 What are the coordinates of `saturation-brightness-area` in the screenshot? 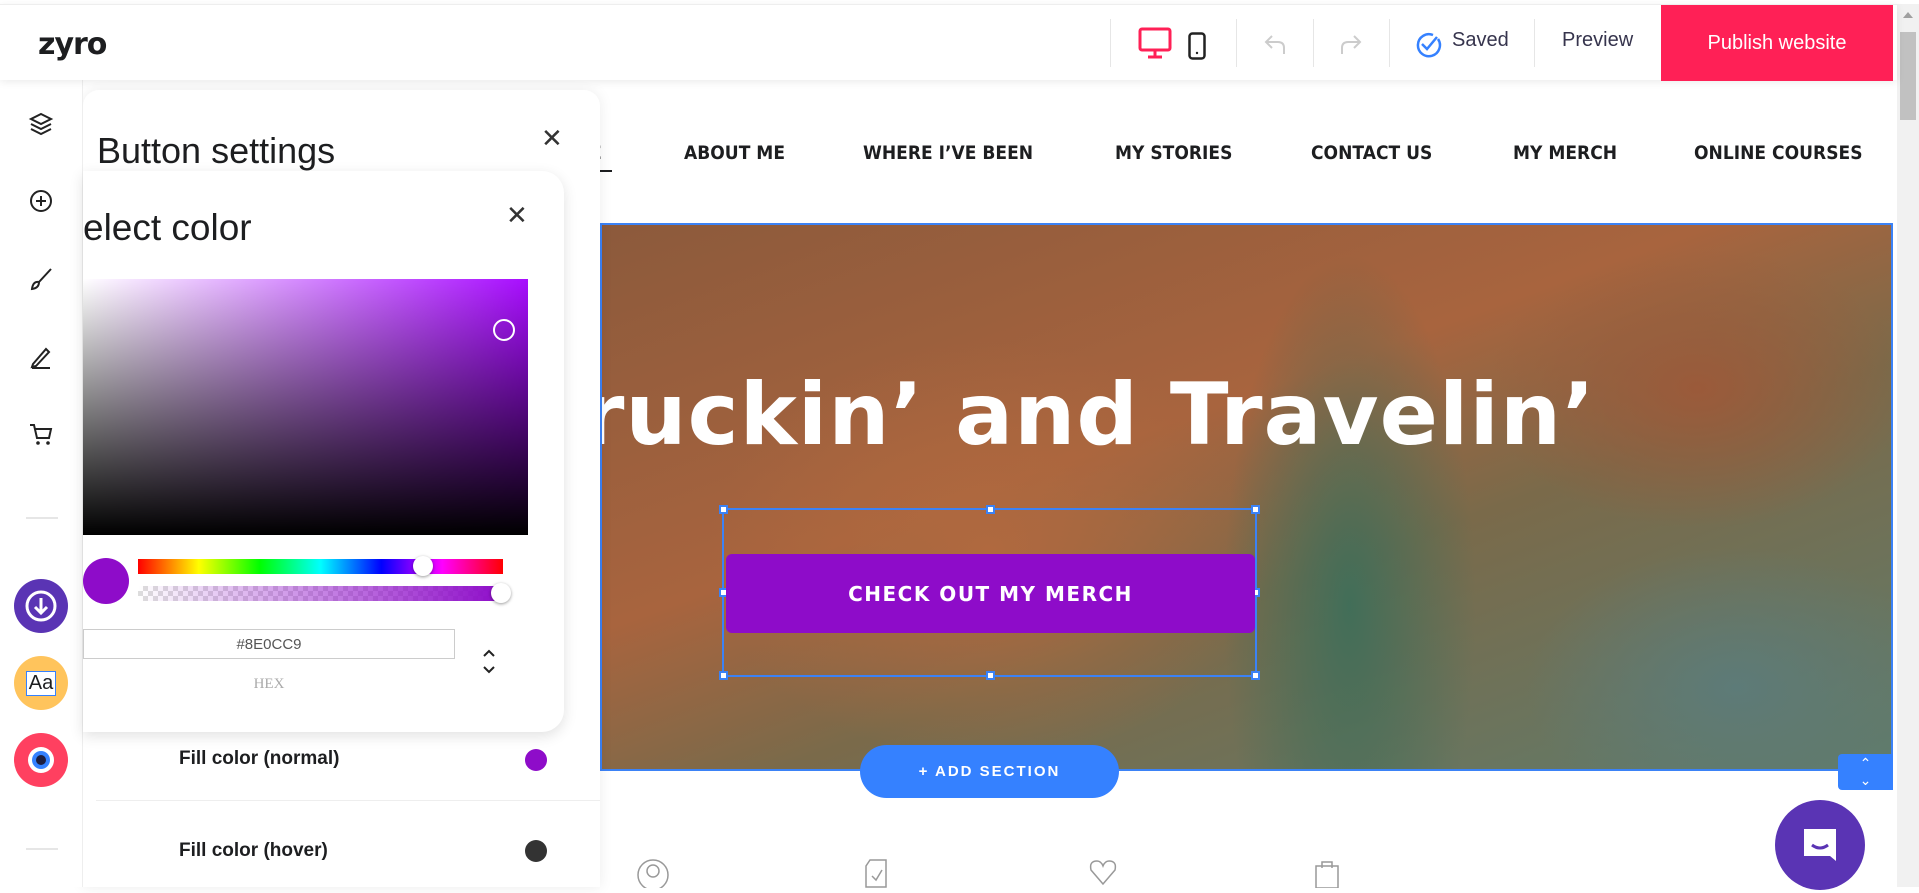 It's located at (305, 407).